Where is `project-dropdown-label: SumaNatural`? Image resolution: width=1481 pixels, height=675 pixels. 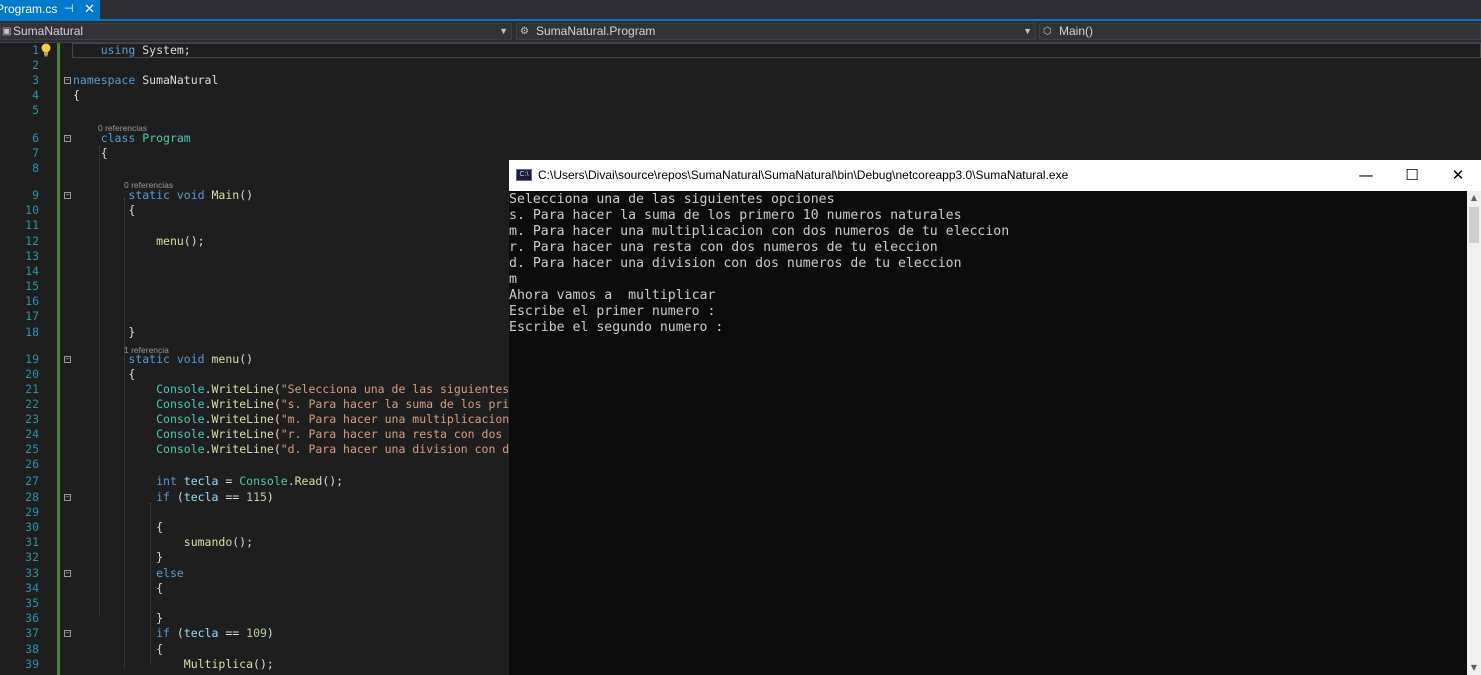 project-dropdown-label: SumaNatural is located at coordinates (48, 31).